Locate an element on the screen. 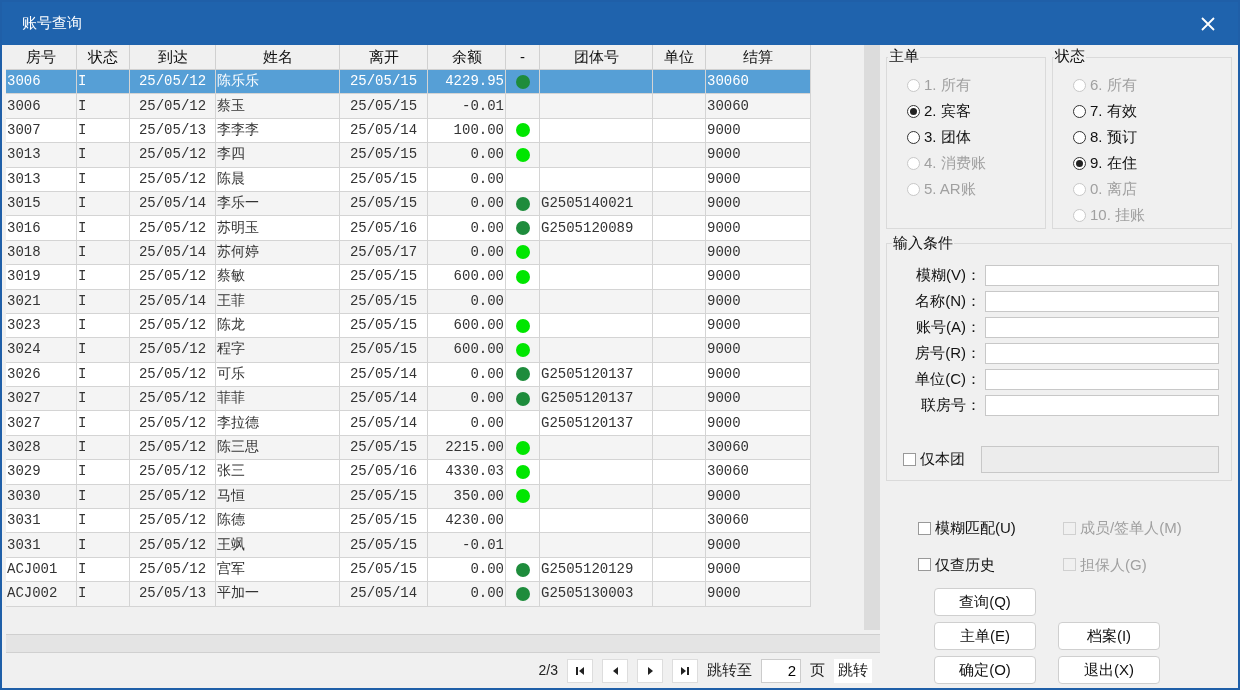 This screenshot has height=694, width=1244. table-cell-text: 蔡敏 is located at coordinates (231, 277).